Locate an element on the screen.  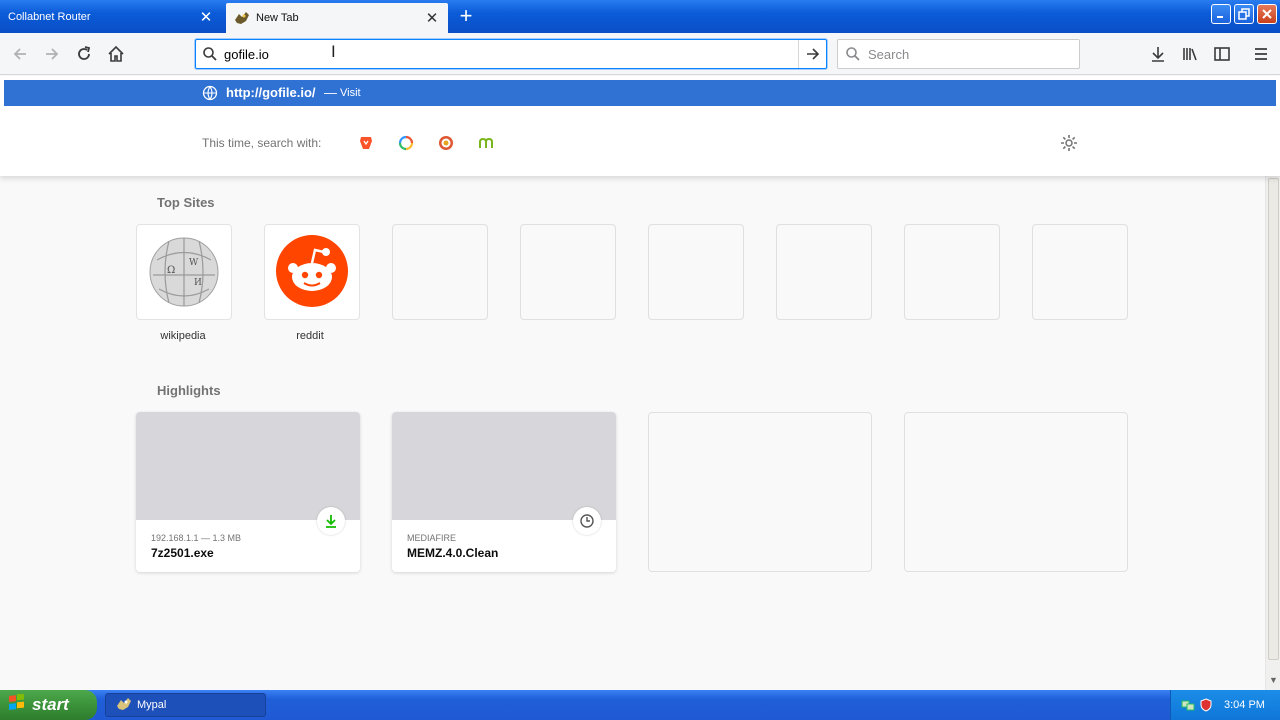
navigation-toolbar: I is located at coordinates (640, 54).